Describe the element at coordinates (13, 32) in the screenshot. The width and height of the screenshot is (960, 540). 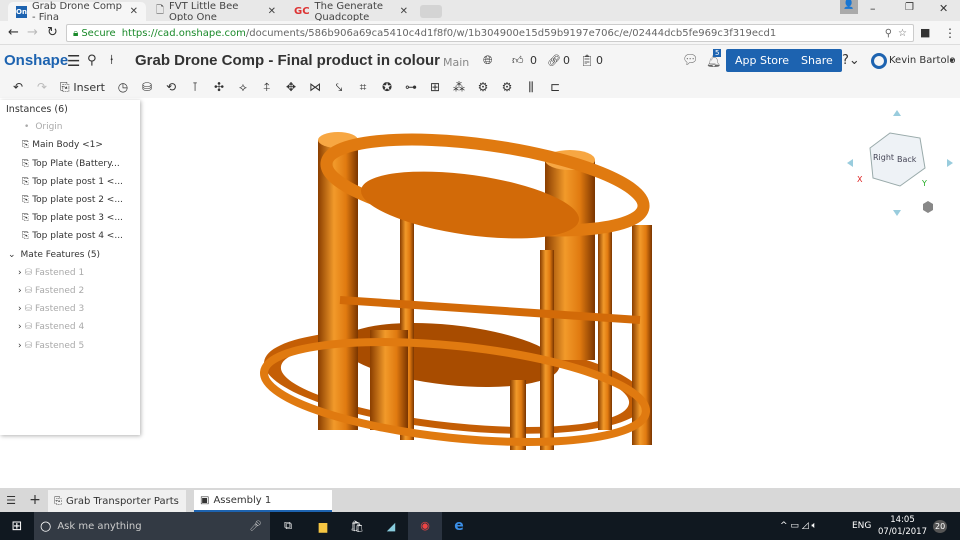
I see `back-icon: ←` at that location.